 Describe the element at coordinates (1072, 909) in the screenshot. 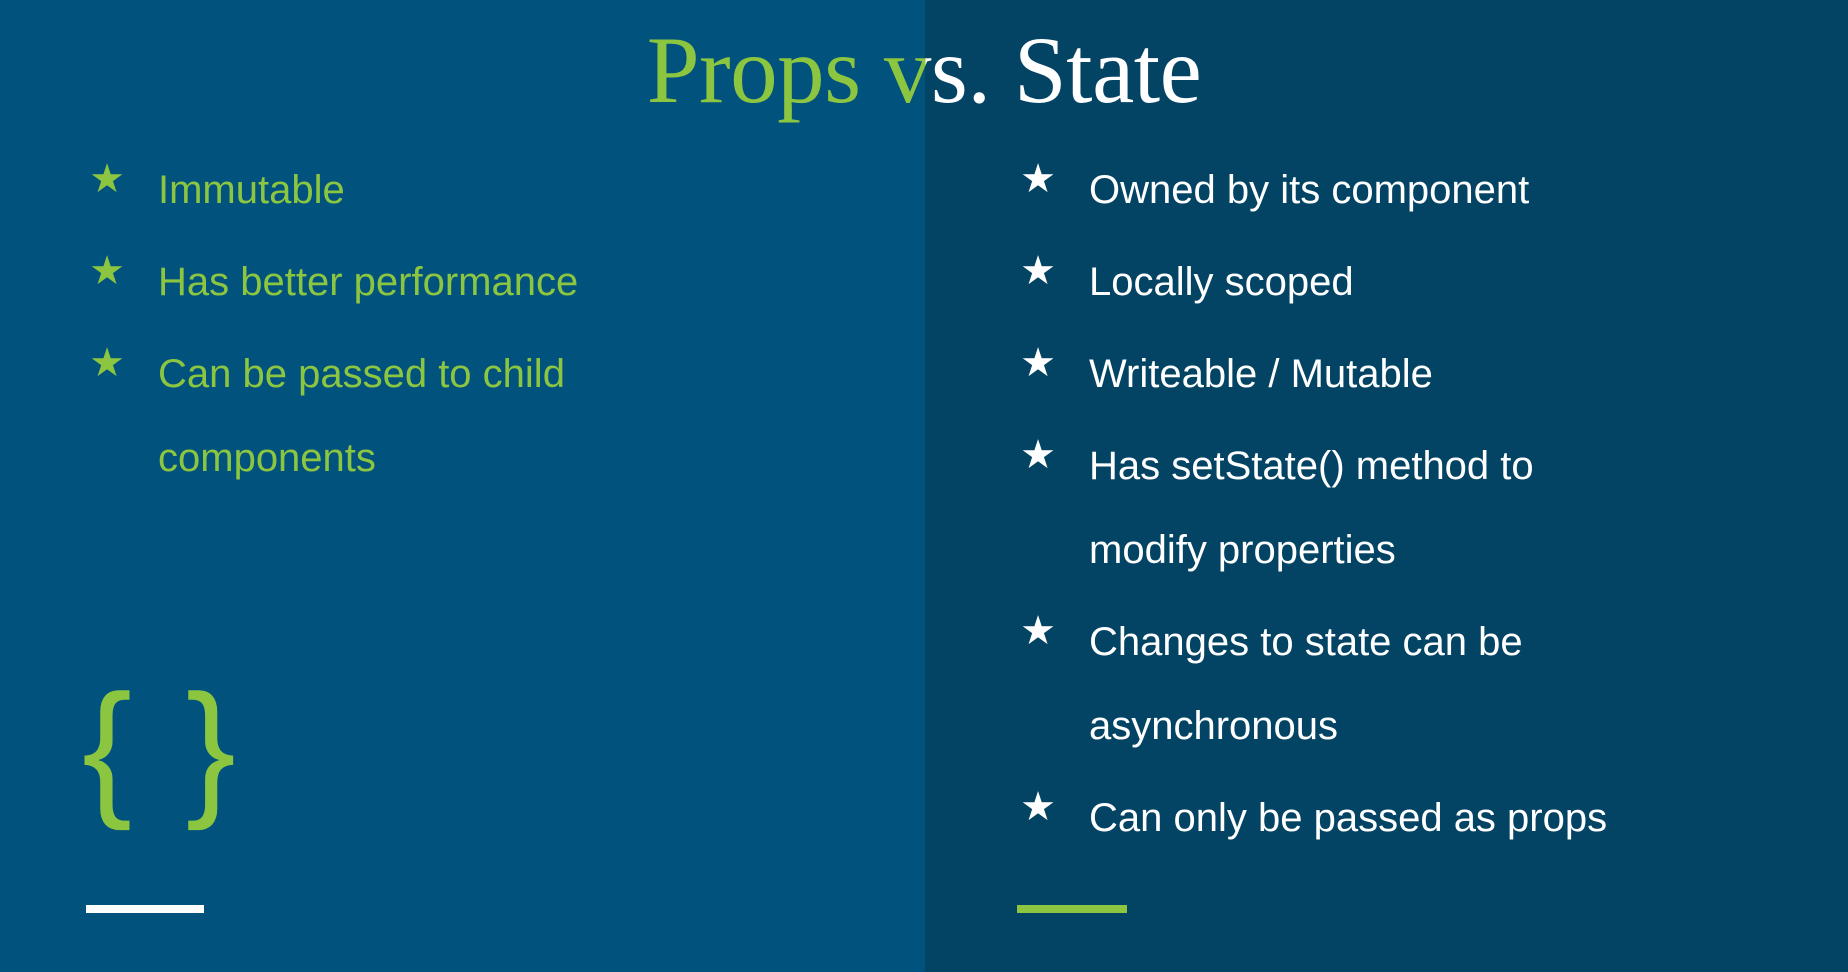

I see `right-accent-bar` at that location.